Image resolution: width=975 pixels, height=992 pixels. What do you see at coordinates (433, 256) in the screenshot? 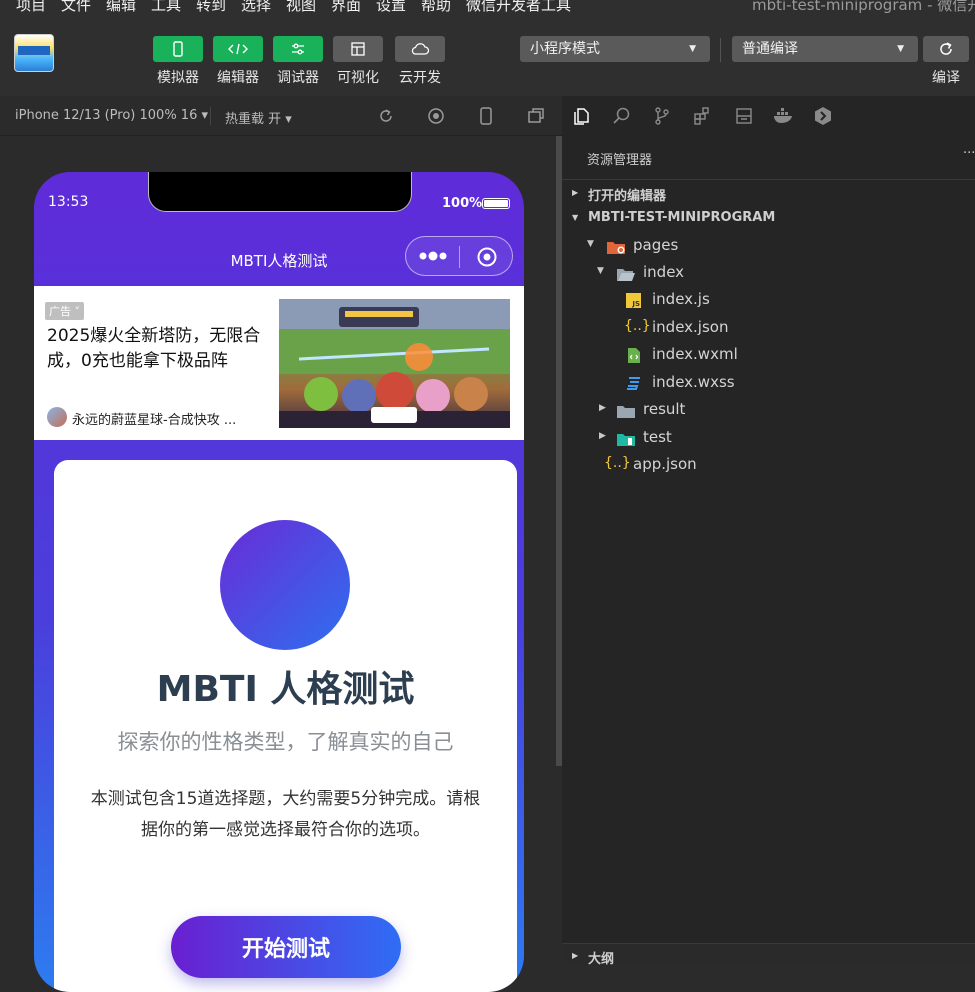
I see `more-icon` at bounding box center [433, 256].